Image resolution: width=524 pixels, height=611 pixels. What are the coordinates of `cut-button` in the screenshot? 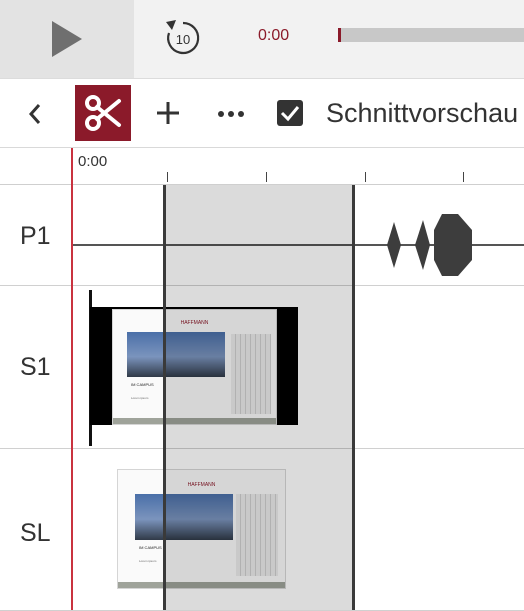 It's located at (103, 113).